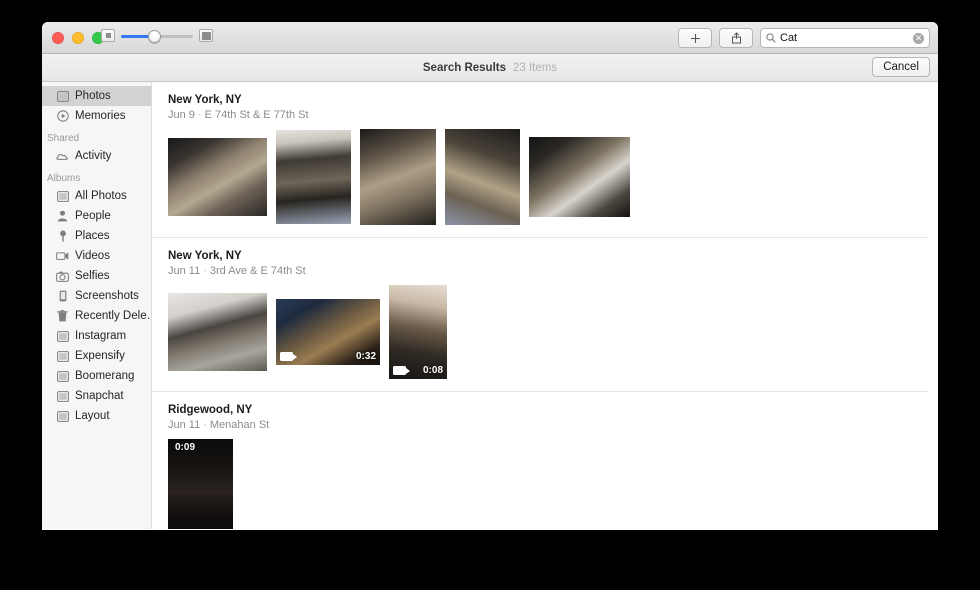  Describe the element at coordinates (553, 261) in the screenshot. I see `group-header: New York, NY Jun 11 · 3rd Ave & E 74th St` at that location.